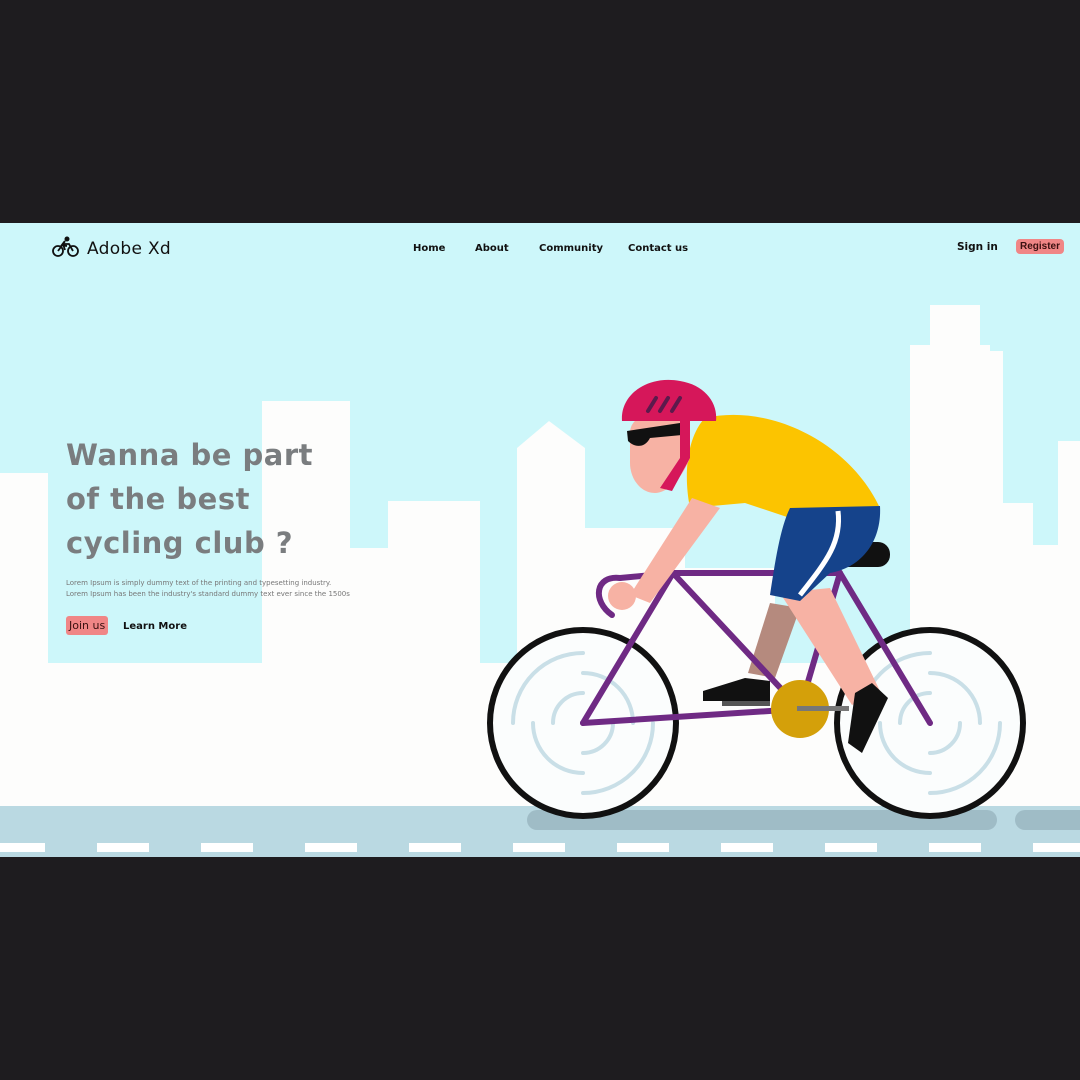  I want to click on headline-line: of the best, so click(158, 499).